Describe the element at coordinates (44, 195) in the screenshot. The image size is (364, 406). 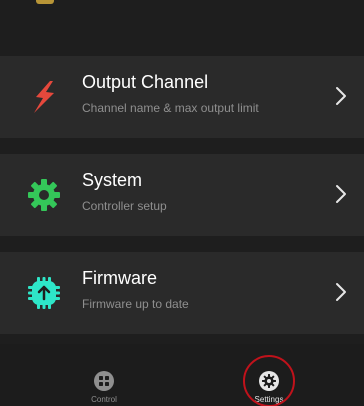
I see `gear-icon` at that location.